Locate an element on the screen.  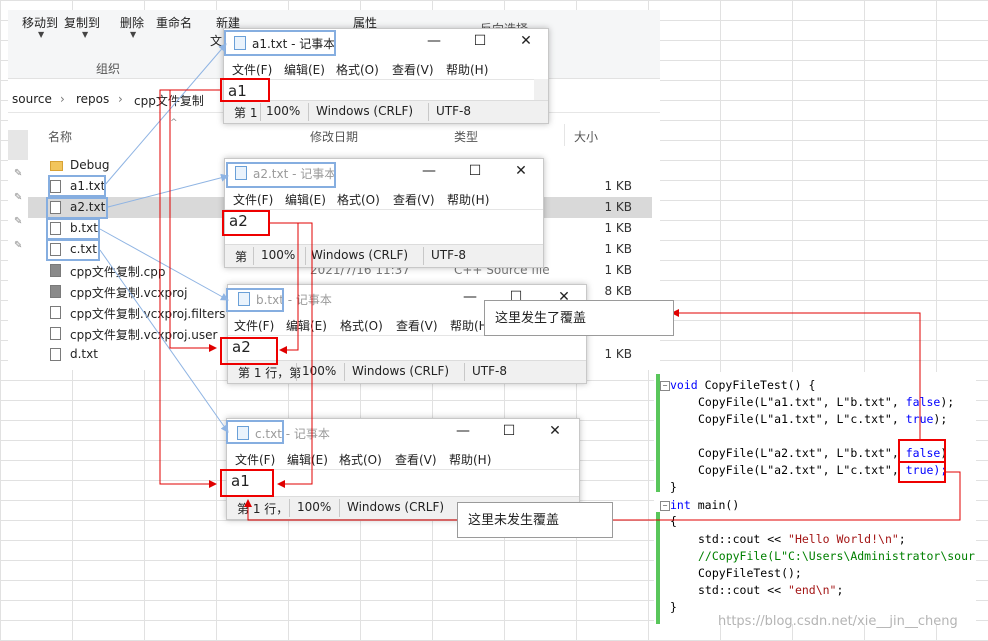
arrow-a1-to-c is located at coordinates (189, 288).